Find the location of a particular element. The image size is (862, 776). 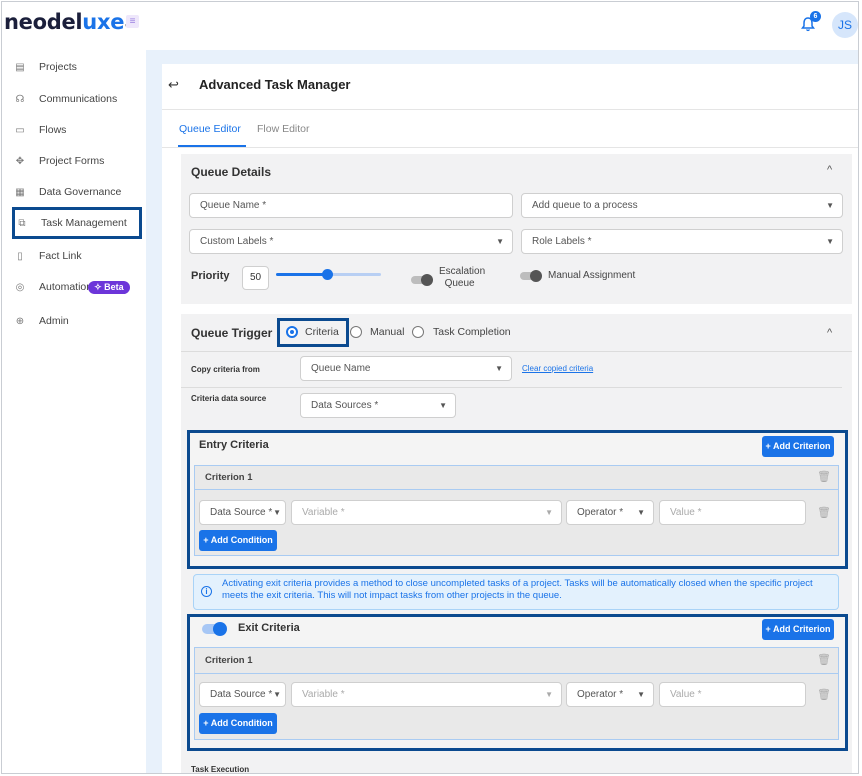

info-icon: i is located at coordinates (206, 591).